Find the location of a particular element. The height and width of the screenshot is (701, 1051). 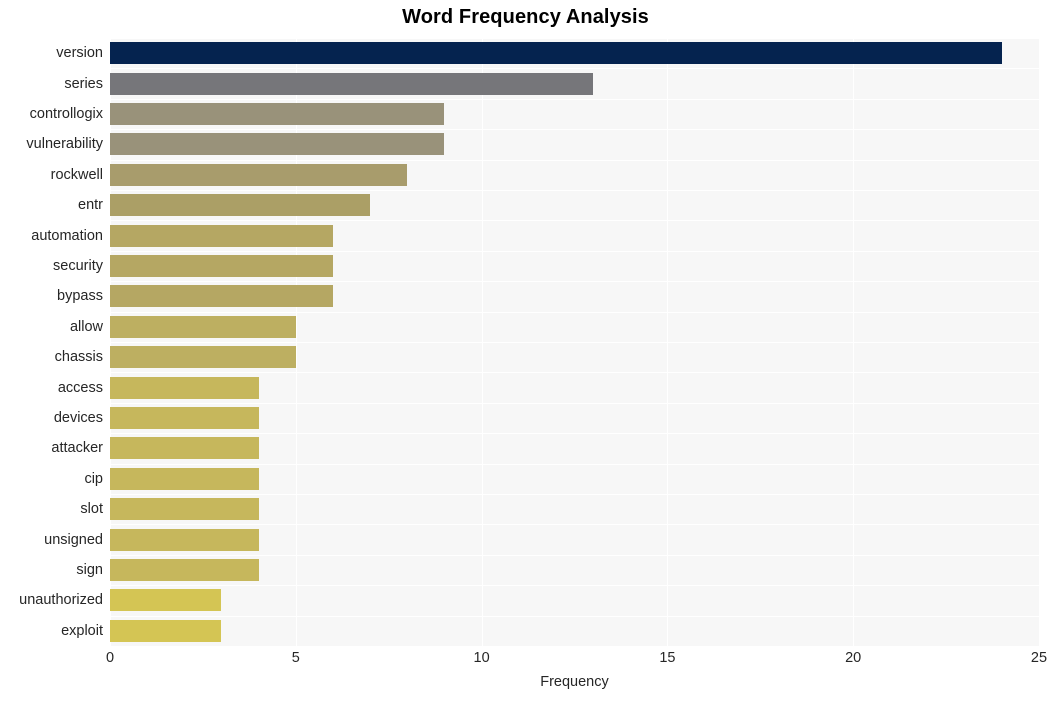

x-axis-tick-label: 10 is located at coordinates (481, 658).